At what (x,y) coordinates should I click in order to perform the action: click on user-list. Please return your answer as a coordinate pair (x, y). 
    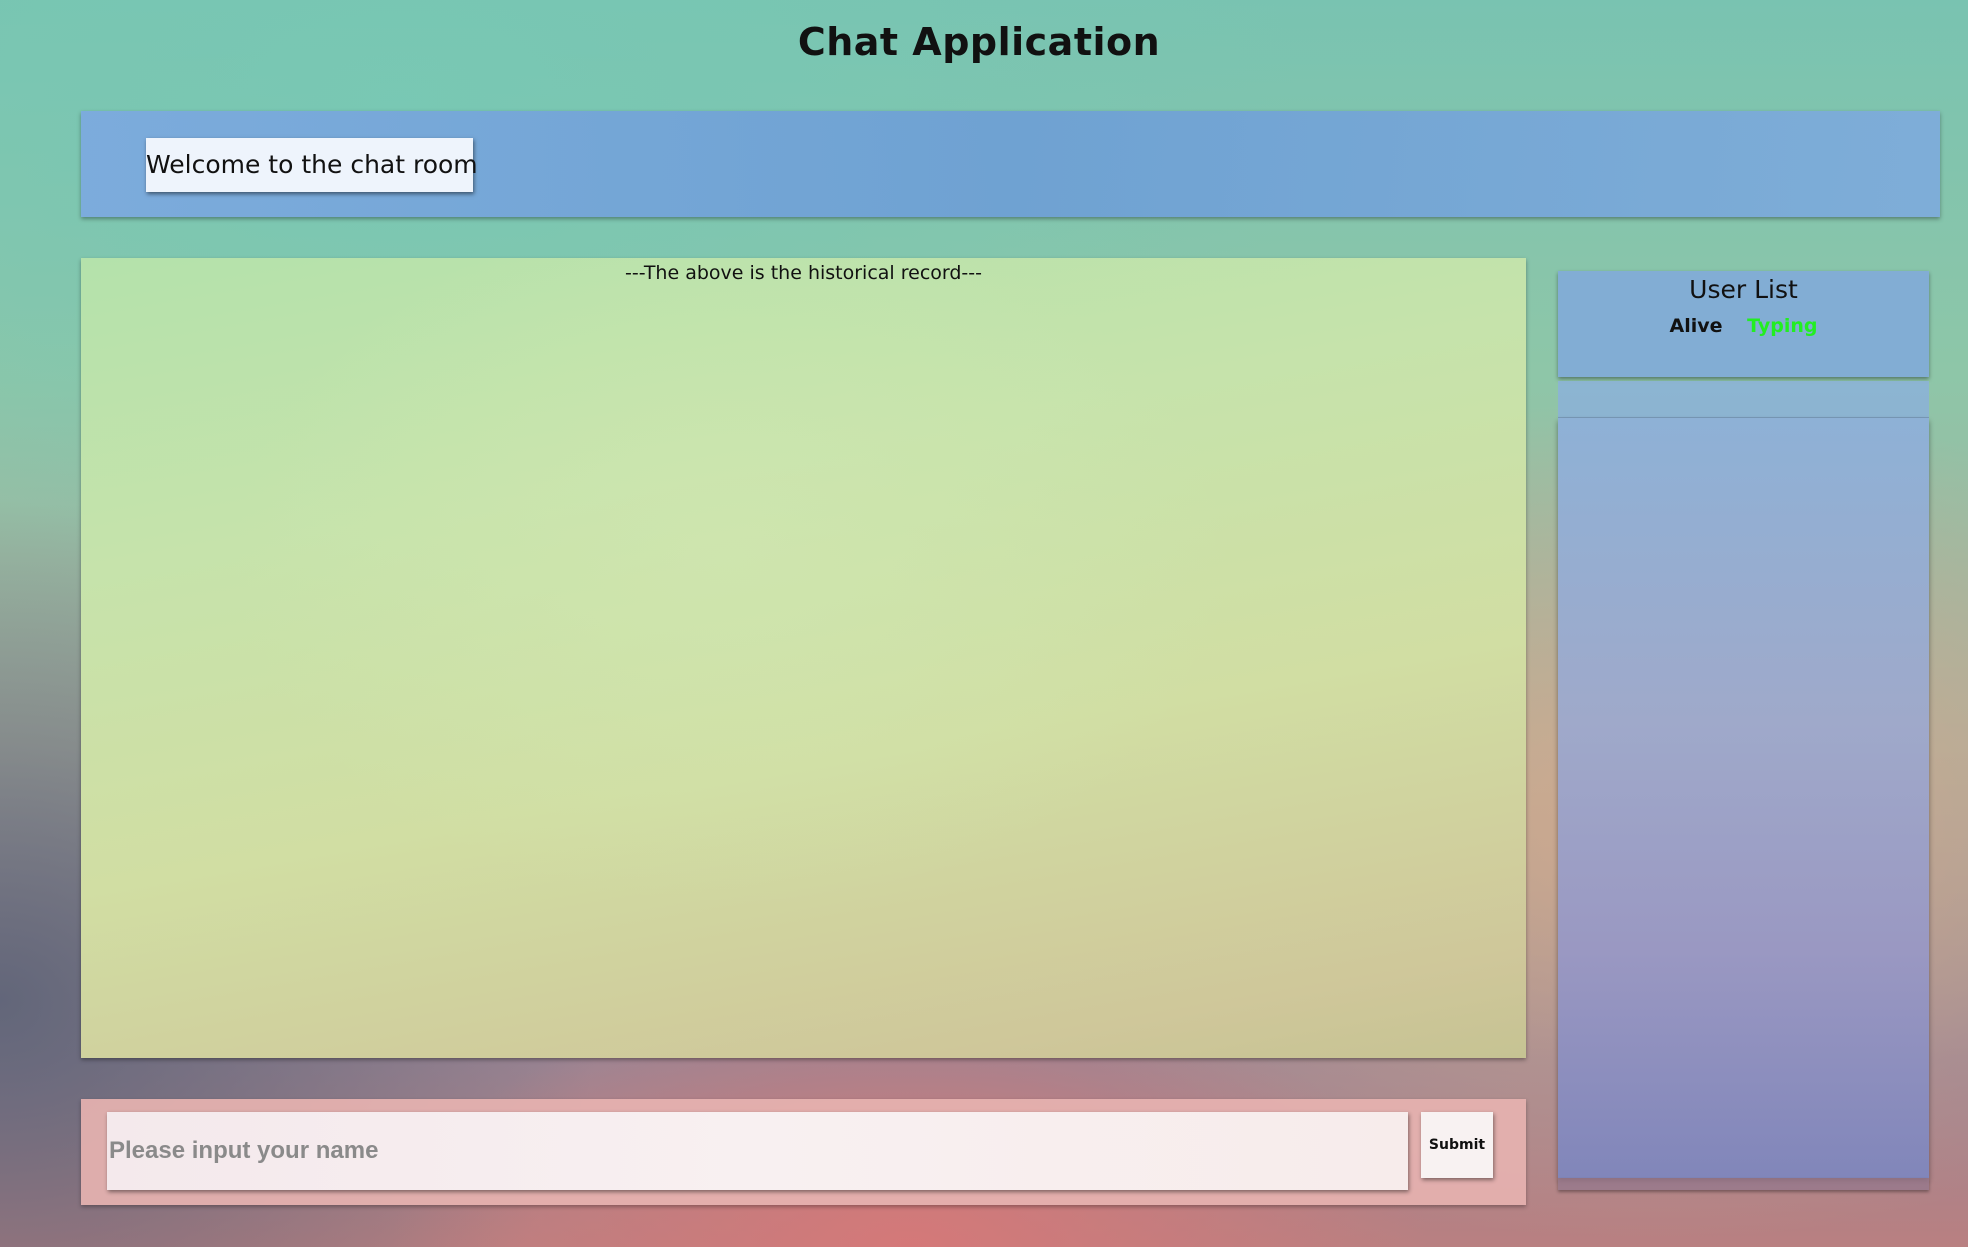
    Looking at the image, I should click on (1743, 798).